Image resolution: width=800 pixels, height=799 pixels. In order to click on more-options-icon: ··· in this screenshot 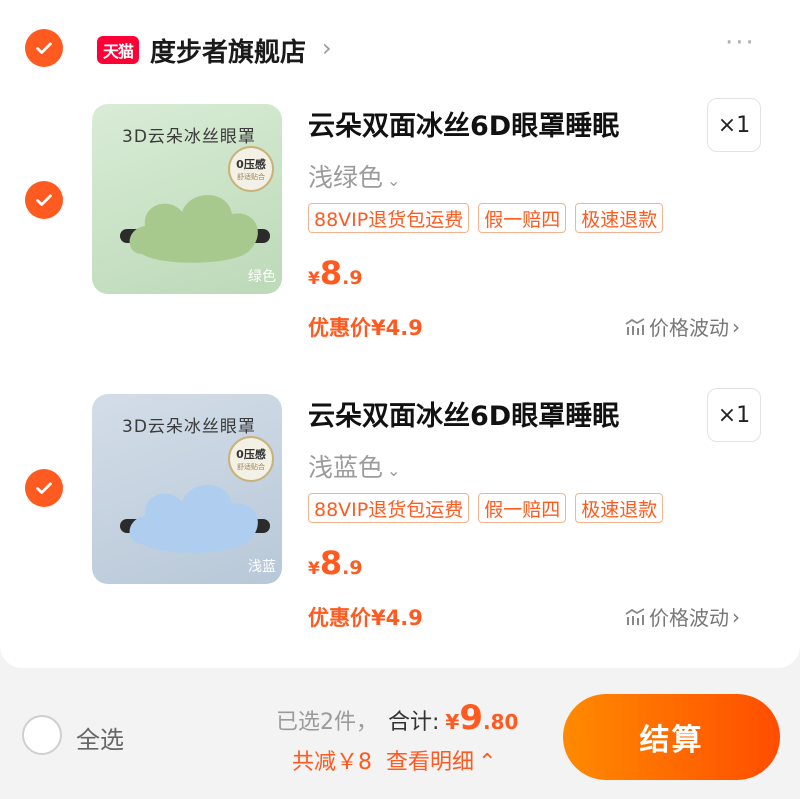, I will do `click(740, 43)`.